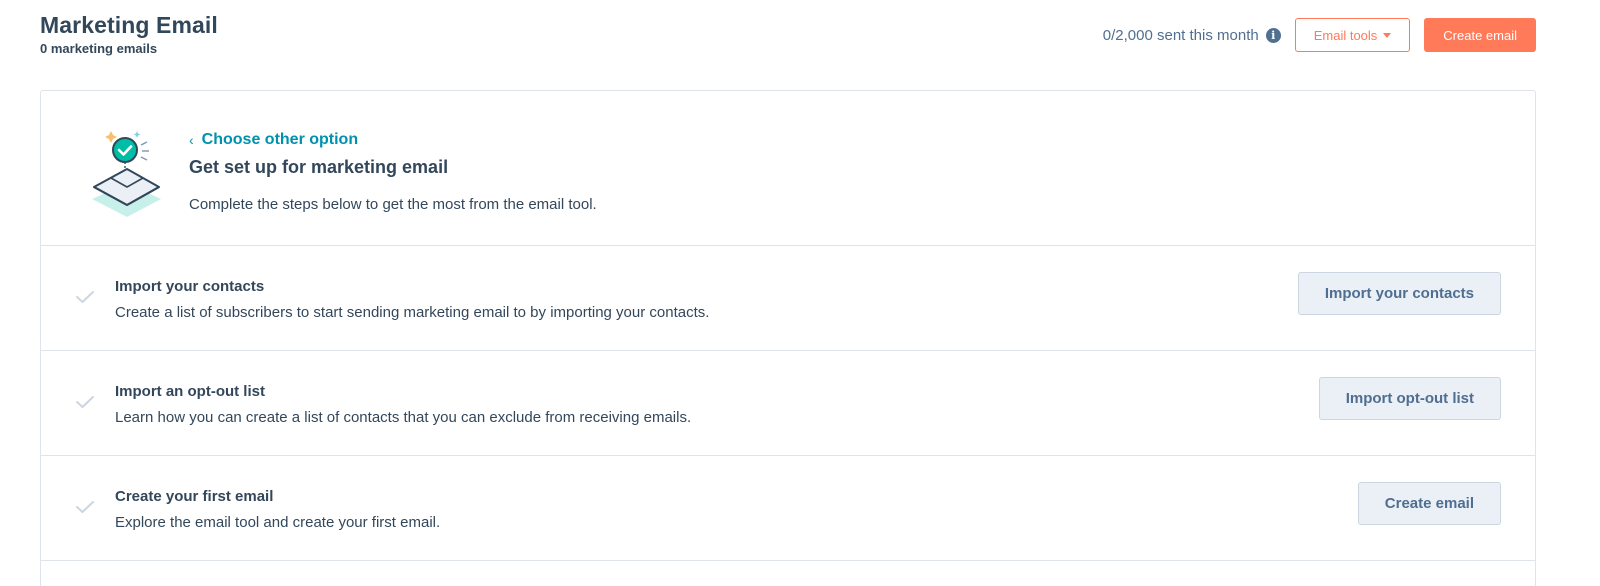 This screenshot has width=1600, height=586. Describe the element at coordinates (319, 167) in the screenshot. I see `setup-title: Get set up for marketing email` at that location.